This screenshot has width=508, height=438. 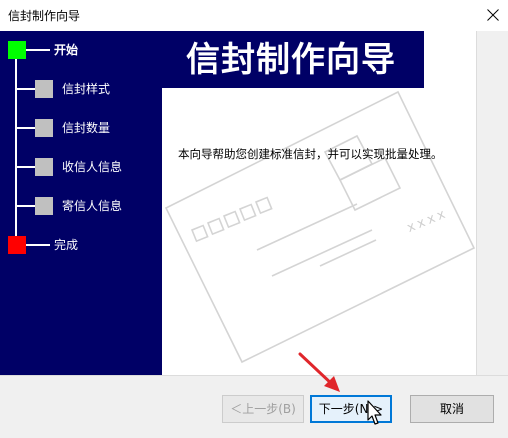 What do you see at coordinates (66, 50) in the screenshot?
I see `step-label-start: 开始` at bounding box center [66, 50].